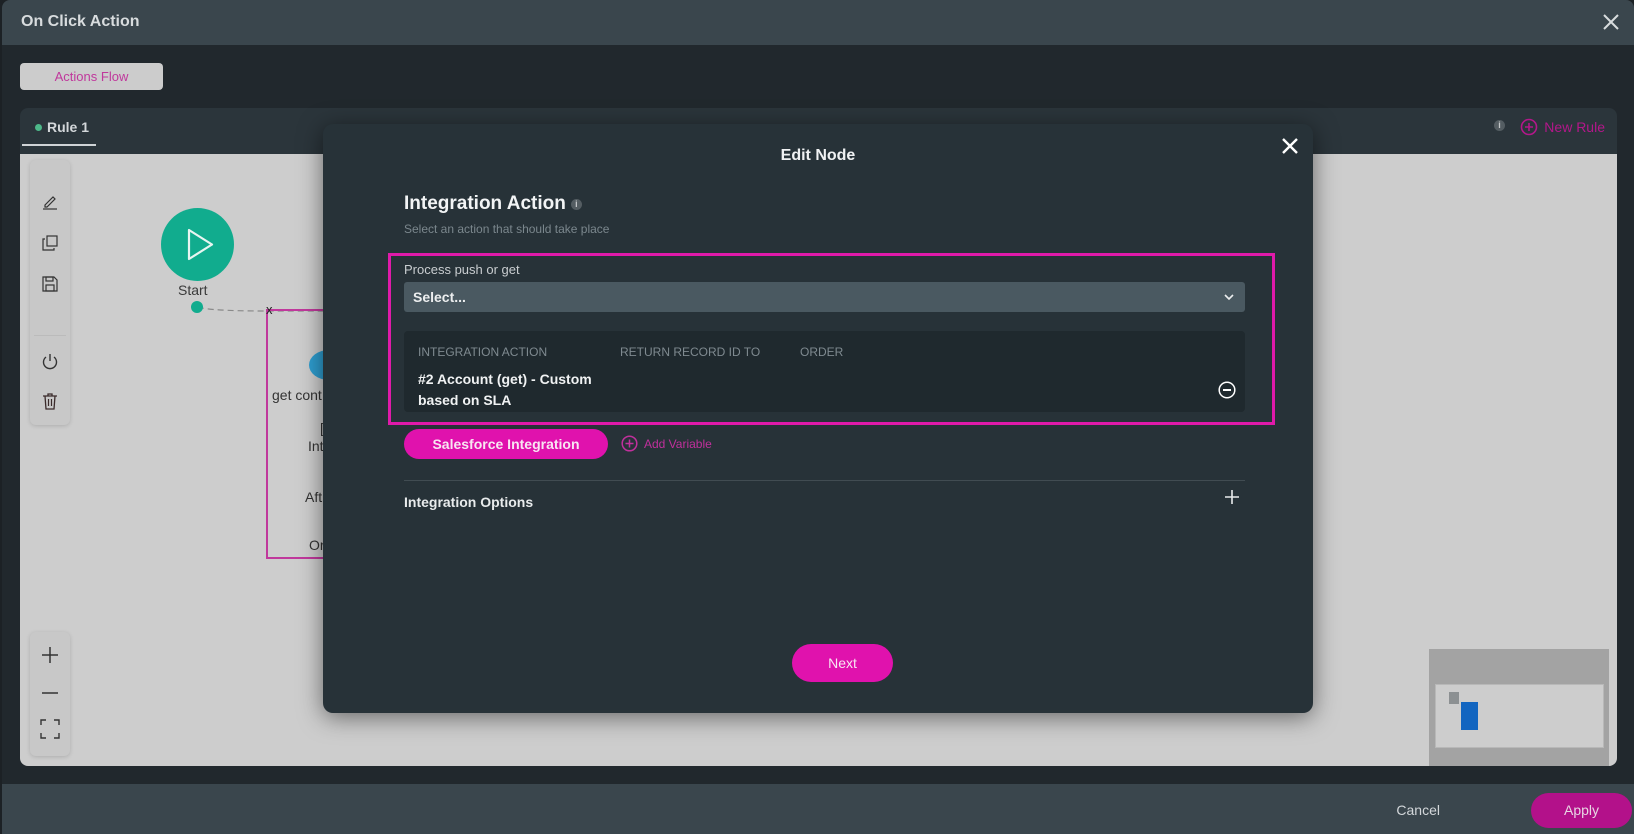 The height and width of the screenshot is (834, 1634). Describe the element at coordinates (1581, 810) in the screenshot. I see `apply-button: Apply` at that location.